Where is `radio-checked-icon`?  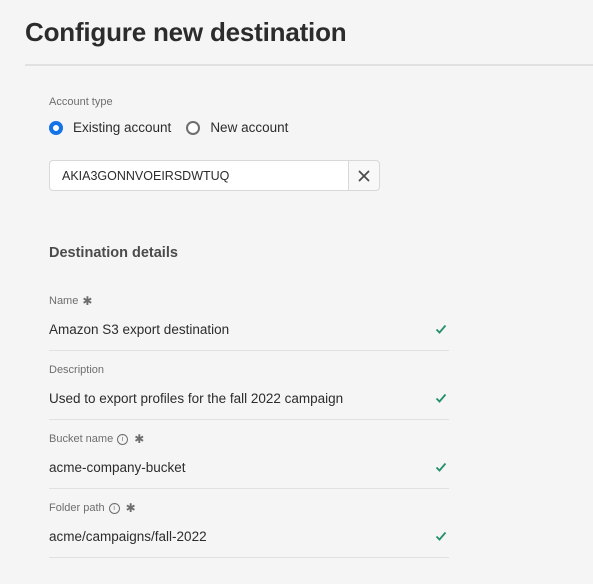 radio-checked-icon is located at coordinates (56, 127).